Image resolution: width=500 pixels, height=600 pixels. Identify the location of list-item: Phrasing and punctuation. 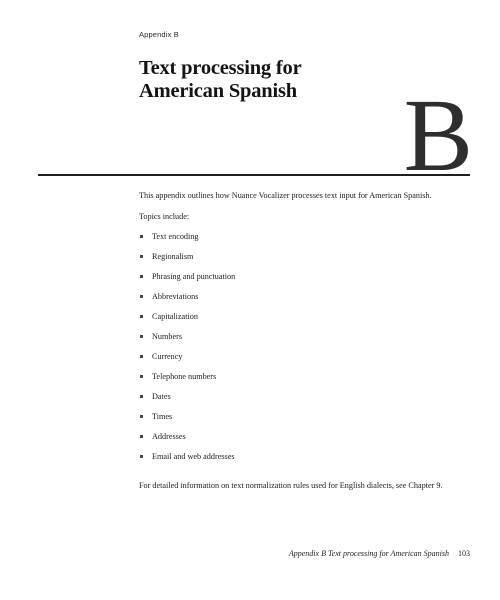
(305, 281).